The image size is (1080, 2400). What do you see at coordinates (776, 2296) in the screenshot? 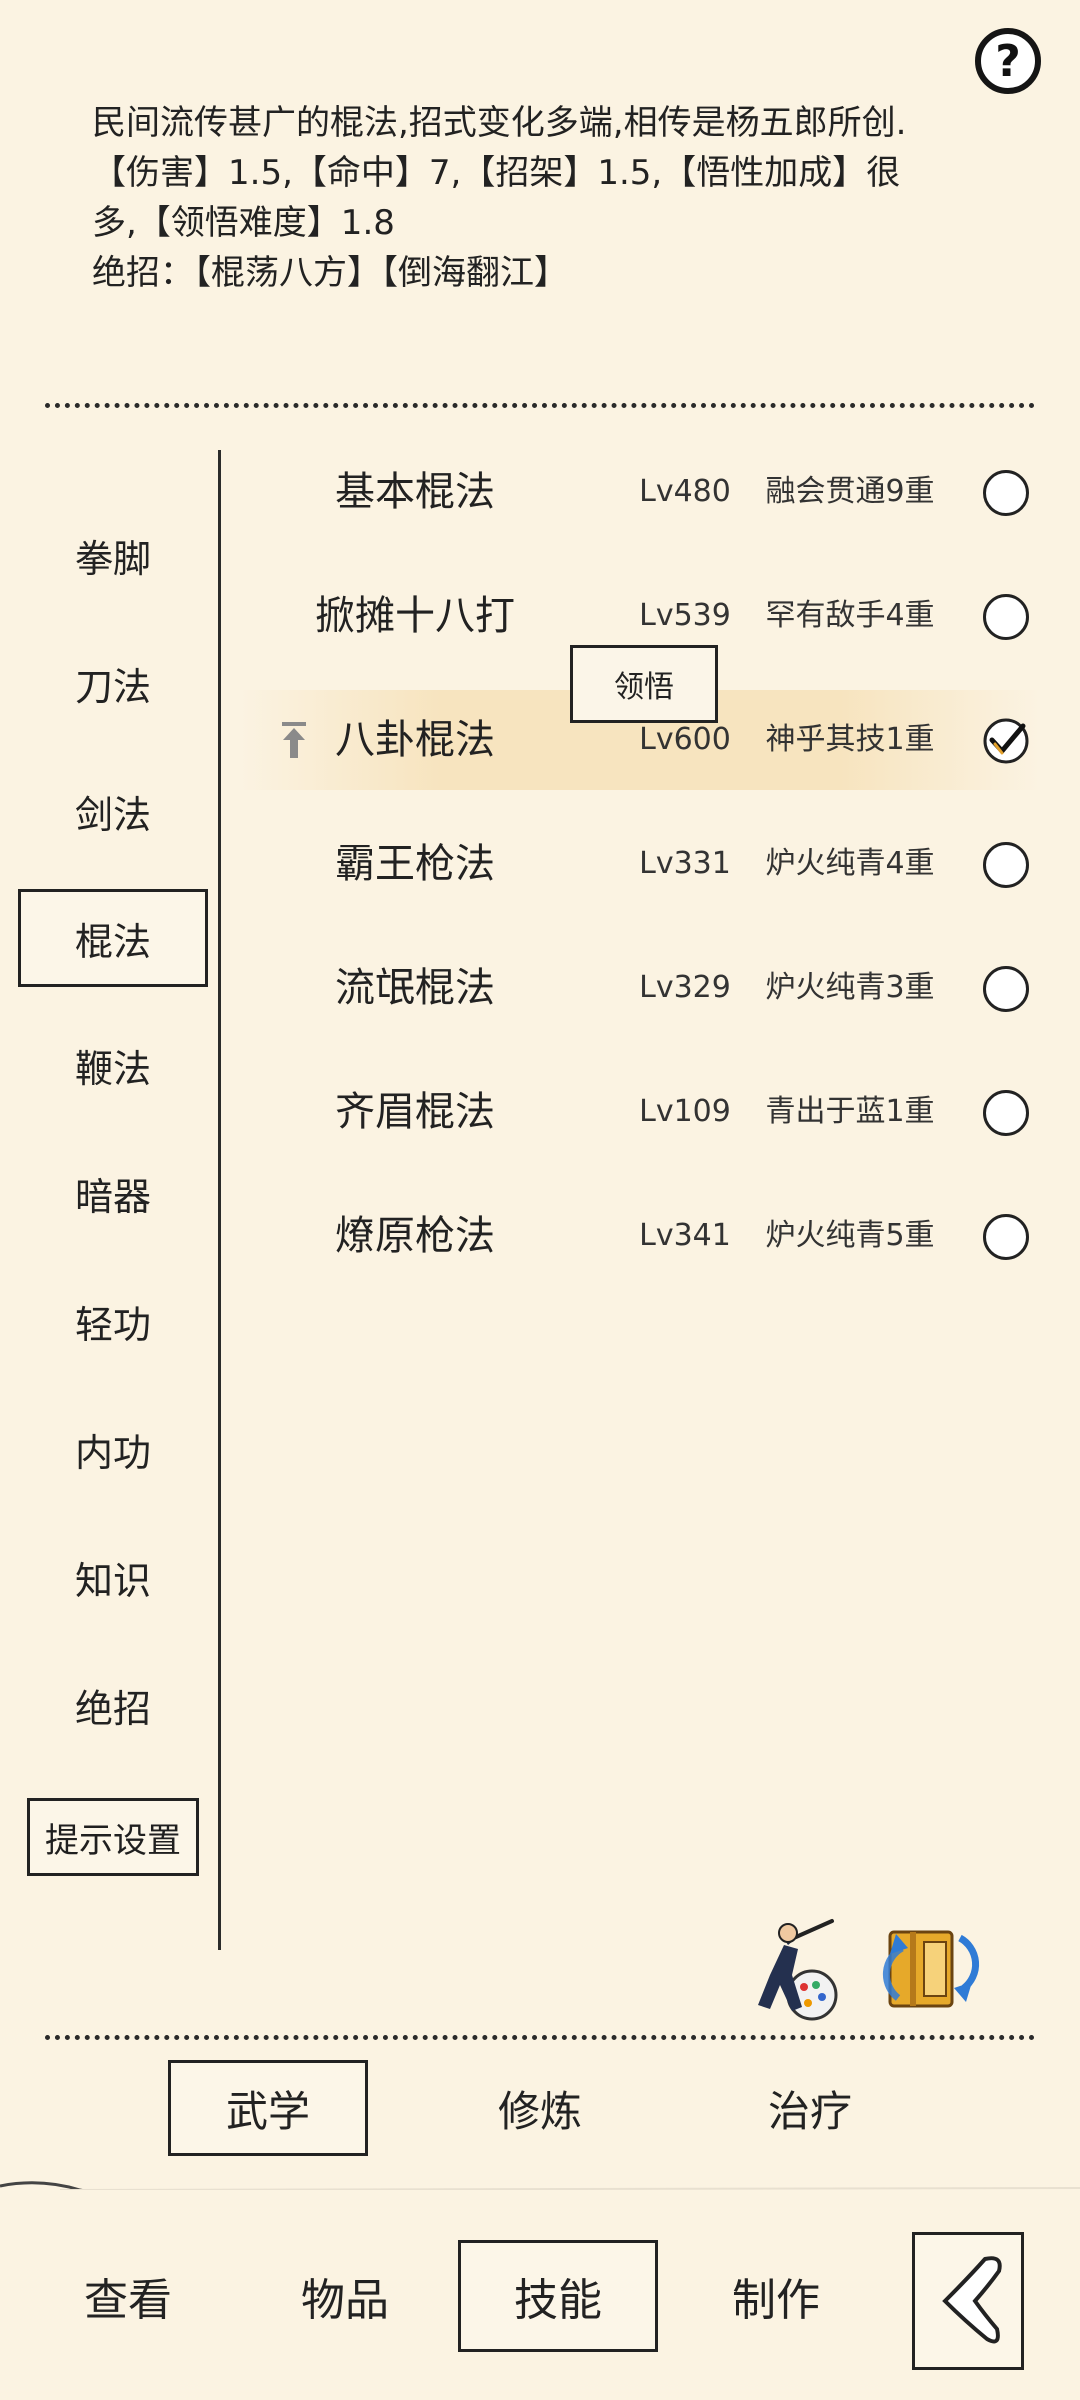
I see `nav-craft: 制作` at bounding box center [776, 2296].